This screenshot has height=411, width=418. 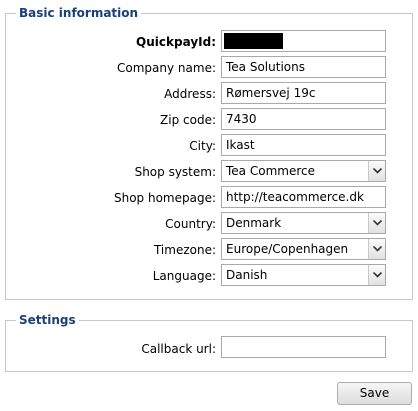 I want to click on company-name-label: Company name:, so click(x=166, y=68).